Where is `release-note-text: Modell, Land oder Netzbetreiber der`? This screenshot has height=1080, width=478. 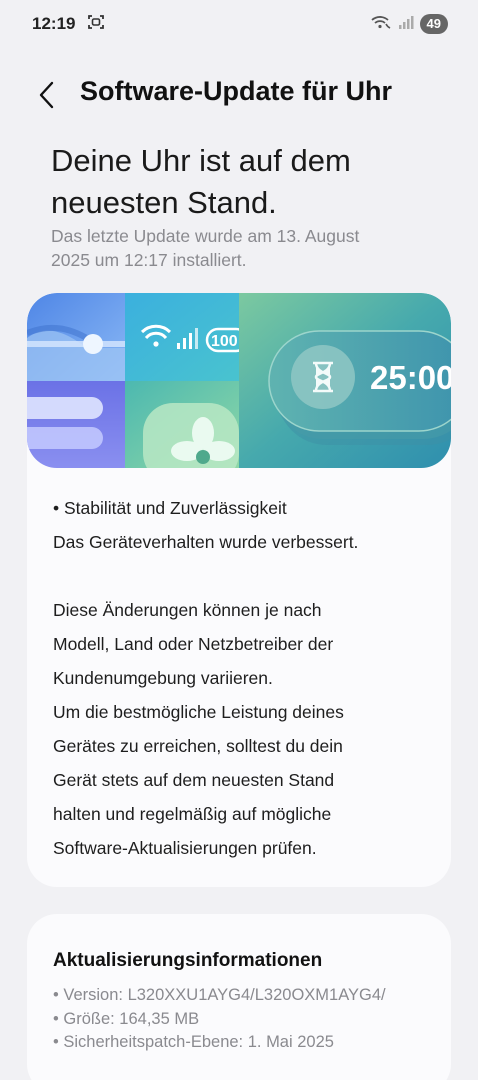 release-note-text: Modell, Land oder Netzbetreiber der is located at coordinates (193, 644).